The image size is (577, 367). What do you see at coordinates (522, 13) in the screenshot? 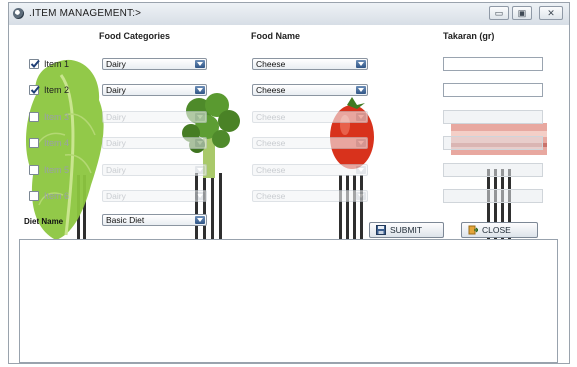
I see `maximize-button: ▣` at bounding box center [522, 13].